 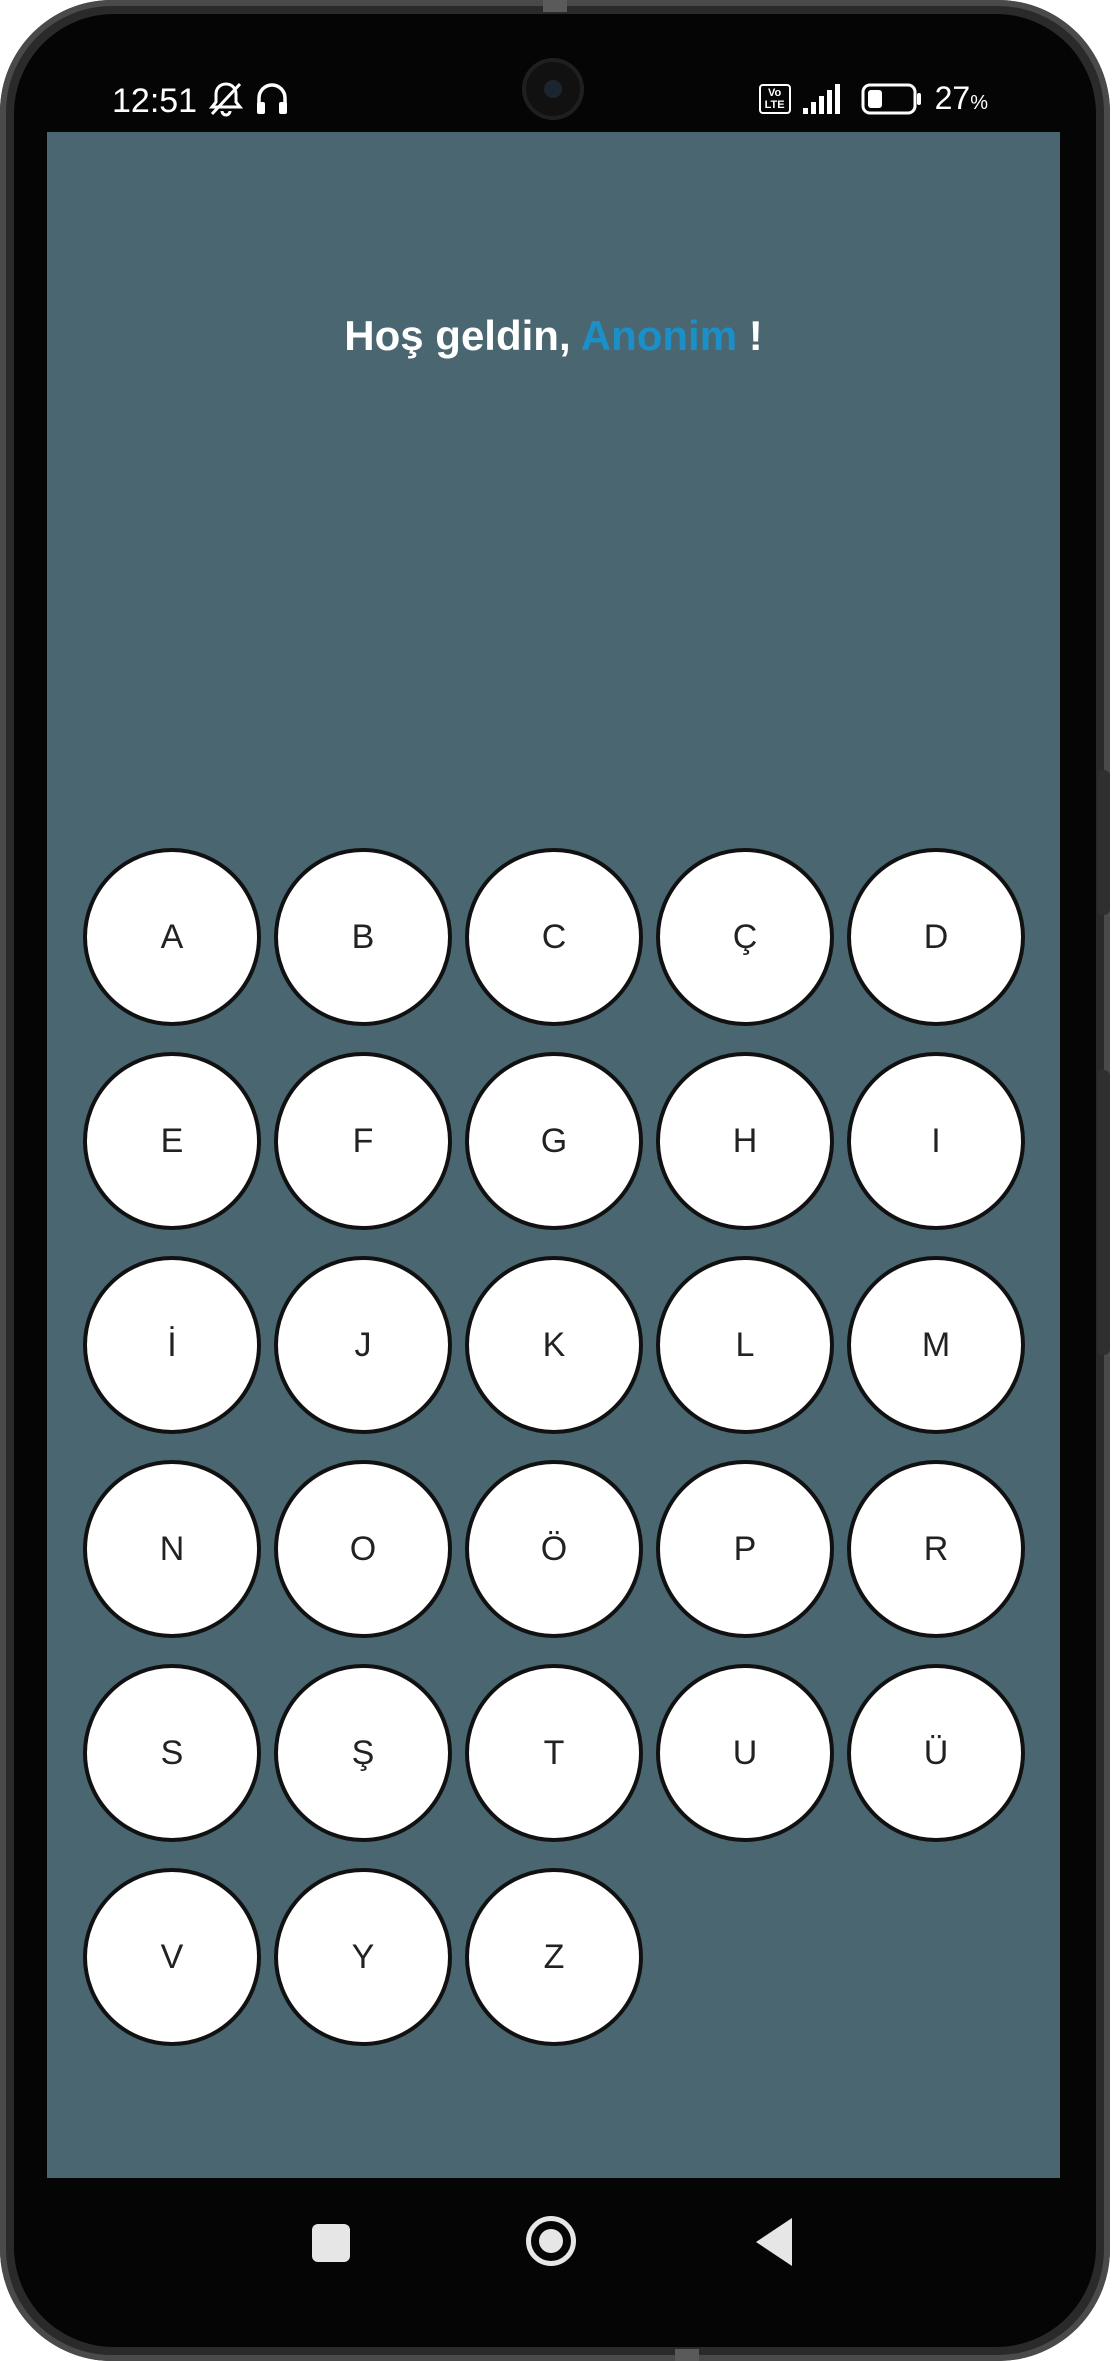 What do you see at coordinates (363, 937) in the screenshot?
I see `letter-button: B` at bounding box center [363, 937].